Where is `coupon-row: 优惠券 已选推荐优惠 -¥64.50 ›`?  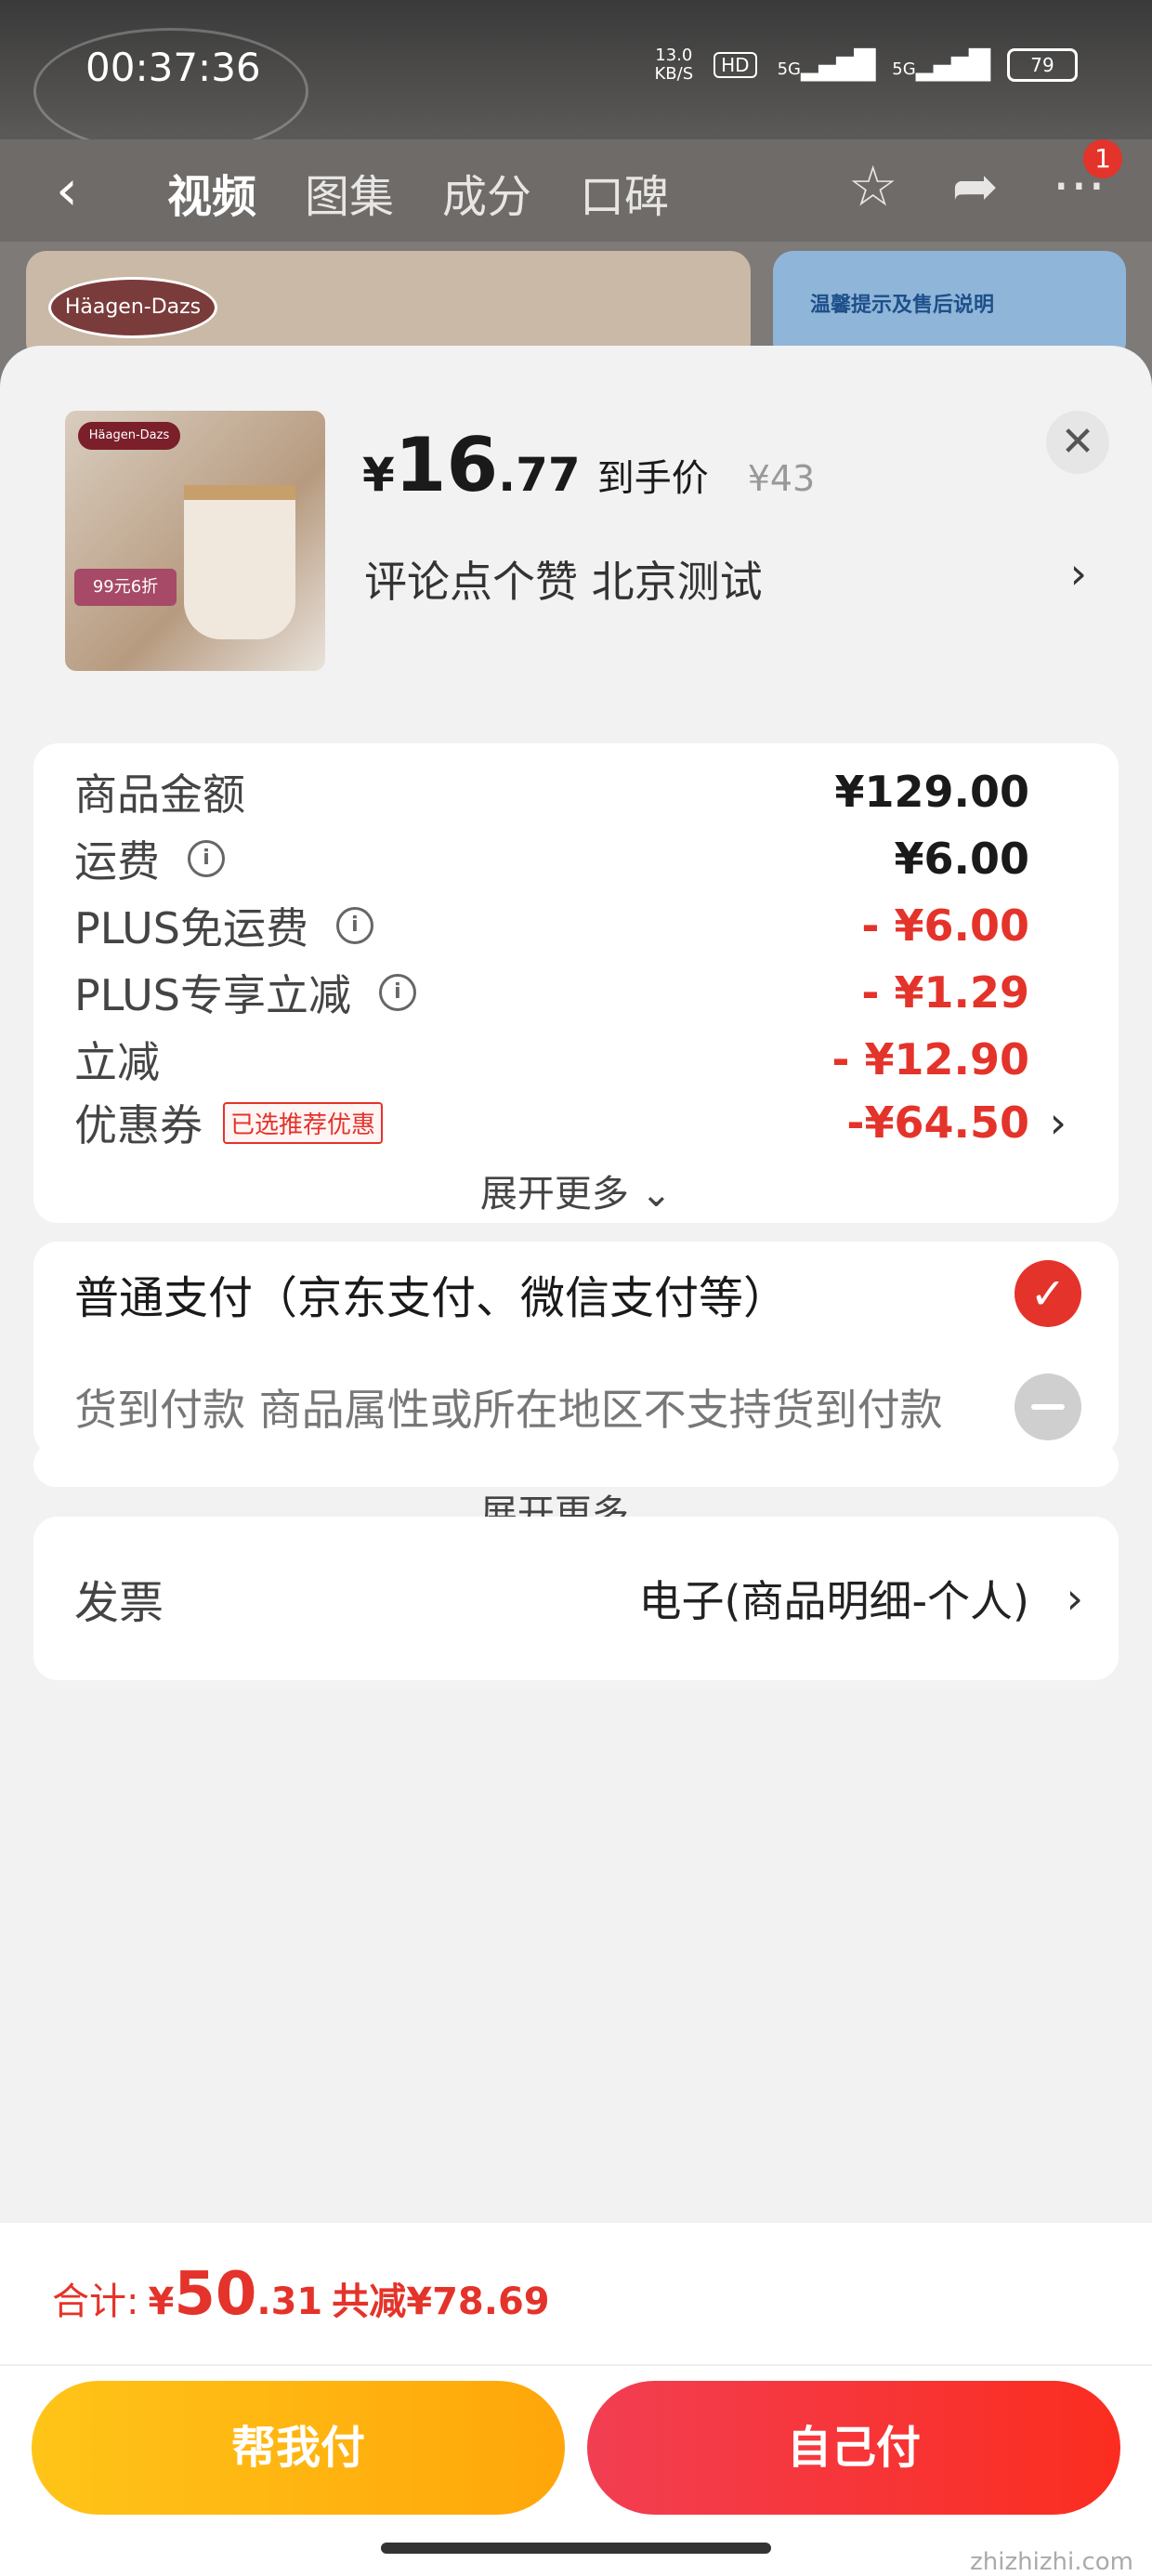 coupon-row: 优惠券 已选推荐优惠 -¥64.50 › is located at coordinates (570, 1122).